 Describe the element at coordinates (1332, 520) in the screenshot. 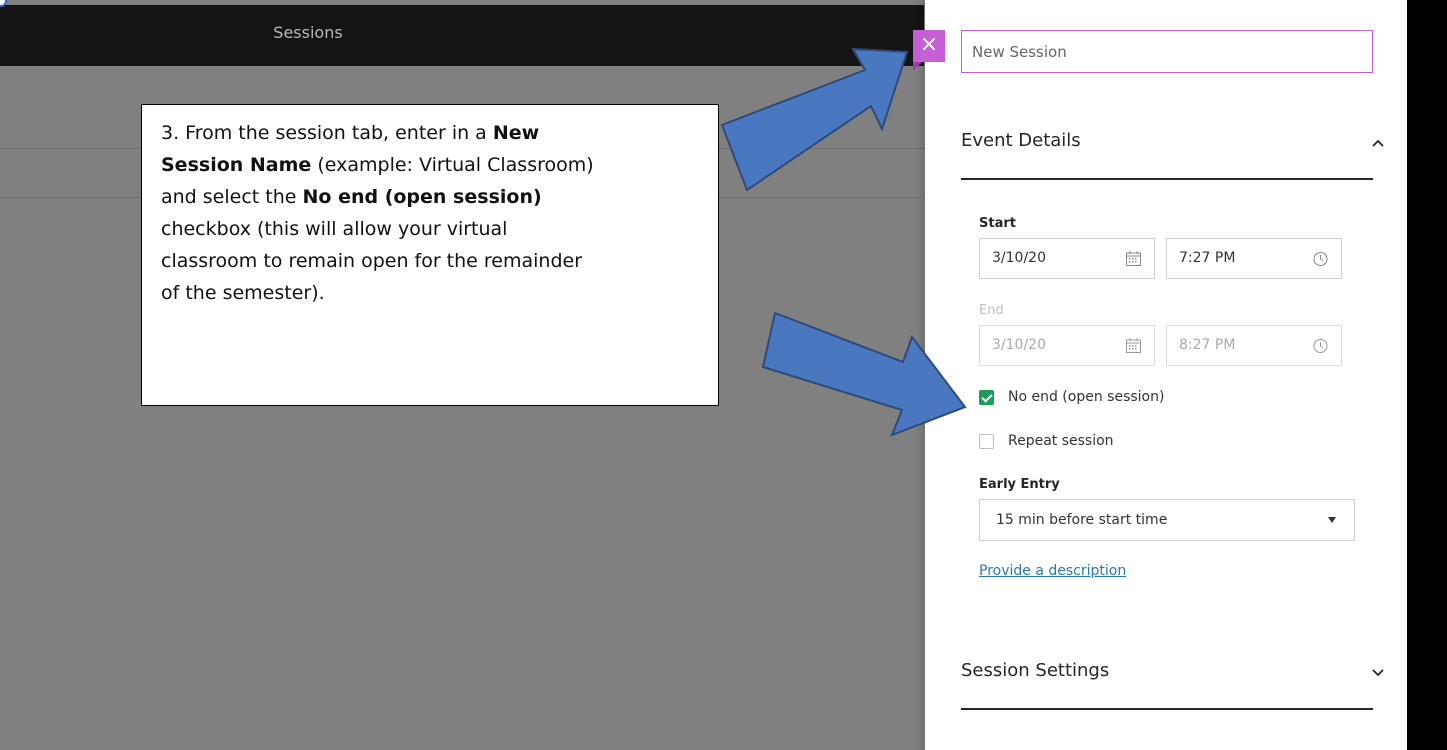

I see `caret-down-icon` at that location.